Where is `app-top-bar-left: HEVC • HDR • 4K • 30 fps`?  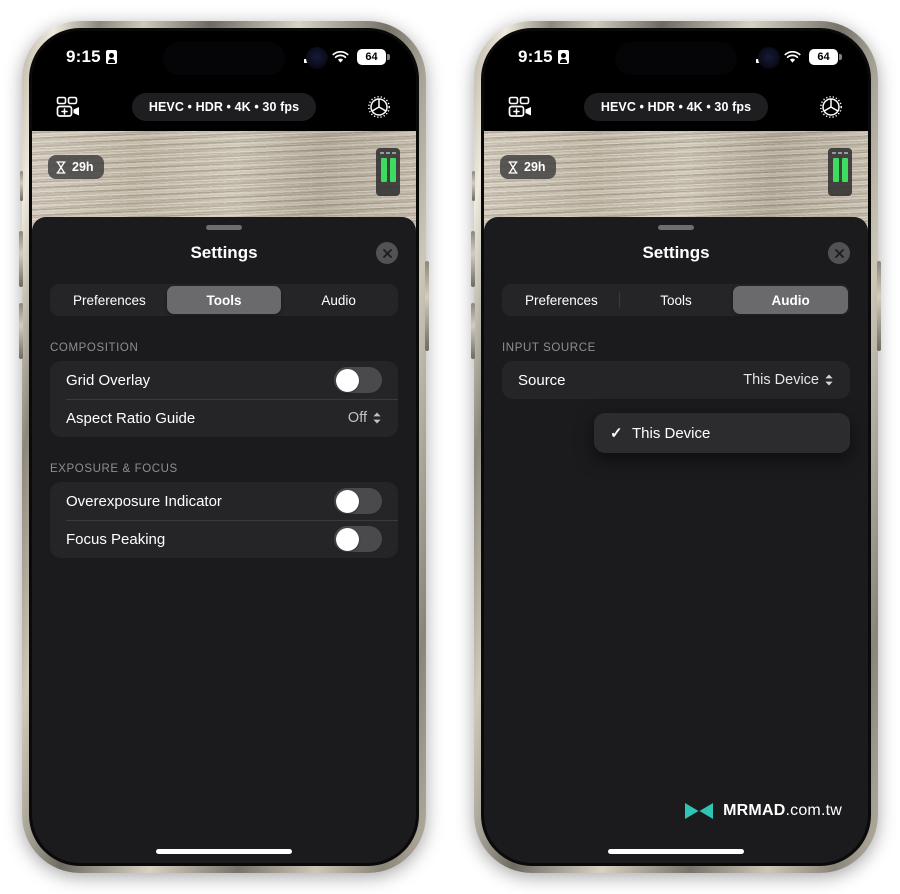
app-top-bar-left: HEVC • HDR • 4K • 30 fps is located at coordinates (224, 107).